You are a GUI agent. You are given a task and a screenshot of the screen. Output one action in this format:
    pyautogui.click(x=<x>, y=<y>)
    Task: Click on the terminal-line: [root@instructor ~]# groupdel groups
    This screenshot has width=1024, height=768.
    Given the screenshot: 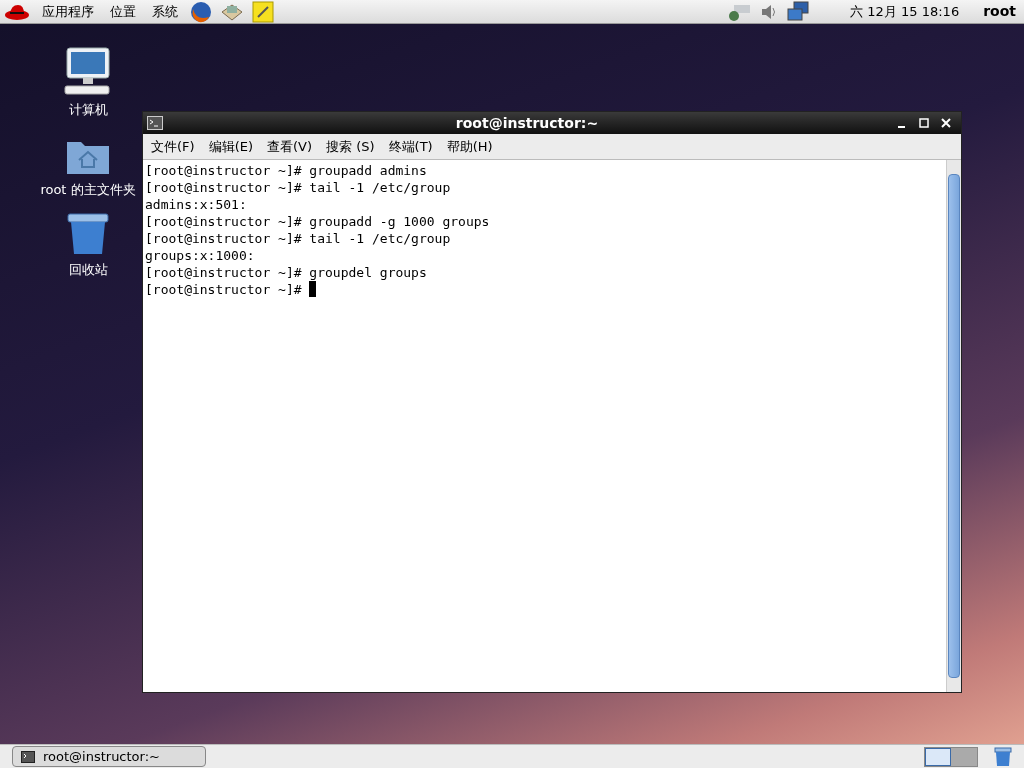 What is the action you would take?
    pyautogui.click(x=286, y=272)
    